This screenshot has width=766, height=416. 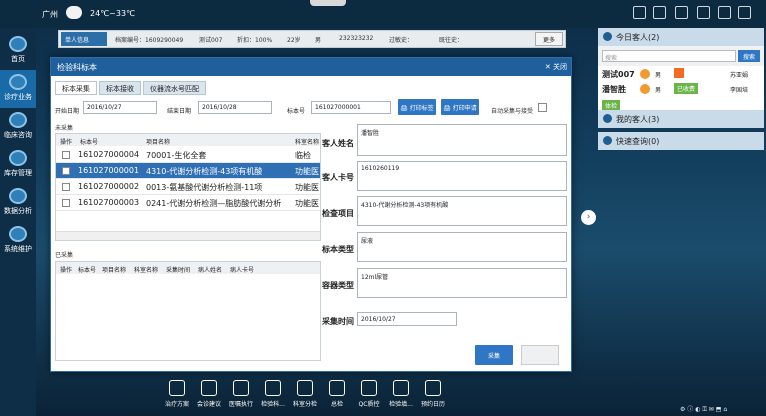 What do you see at coordinates (744, 12) in the screenshot?
I see `power-icon` at bounding box center [744, 12].